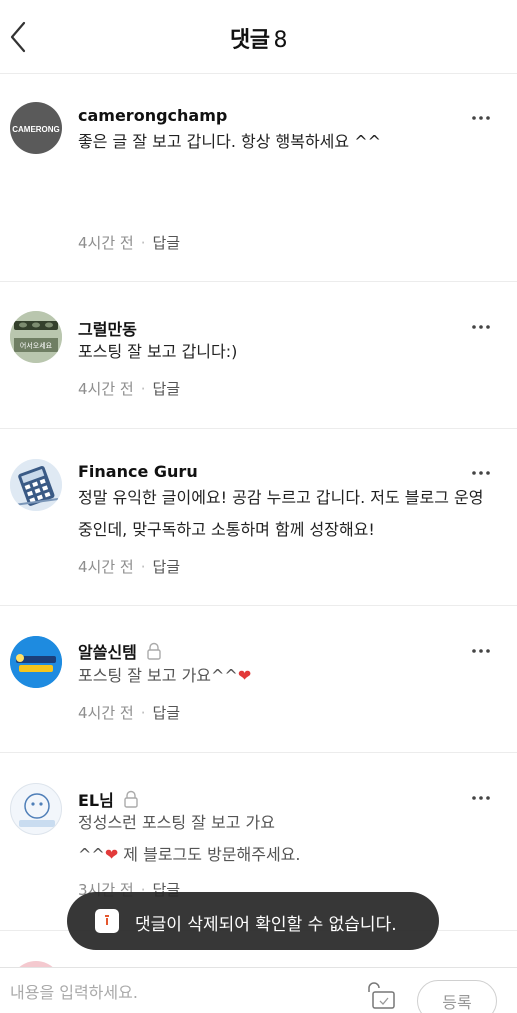  I want to click on avatar: 어서오세요, so click(36, 337).